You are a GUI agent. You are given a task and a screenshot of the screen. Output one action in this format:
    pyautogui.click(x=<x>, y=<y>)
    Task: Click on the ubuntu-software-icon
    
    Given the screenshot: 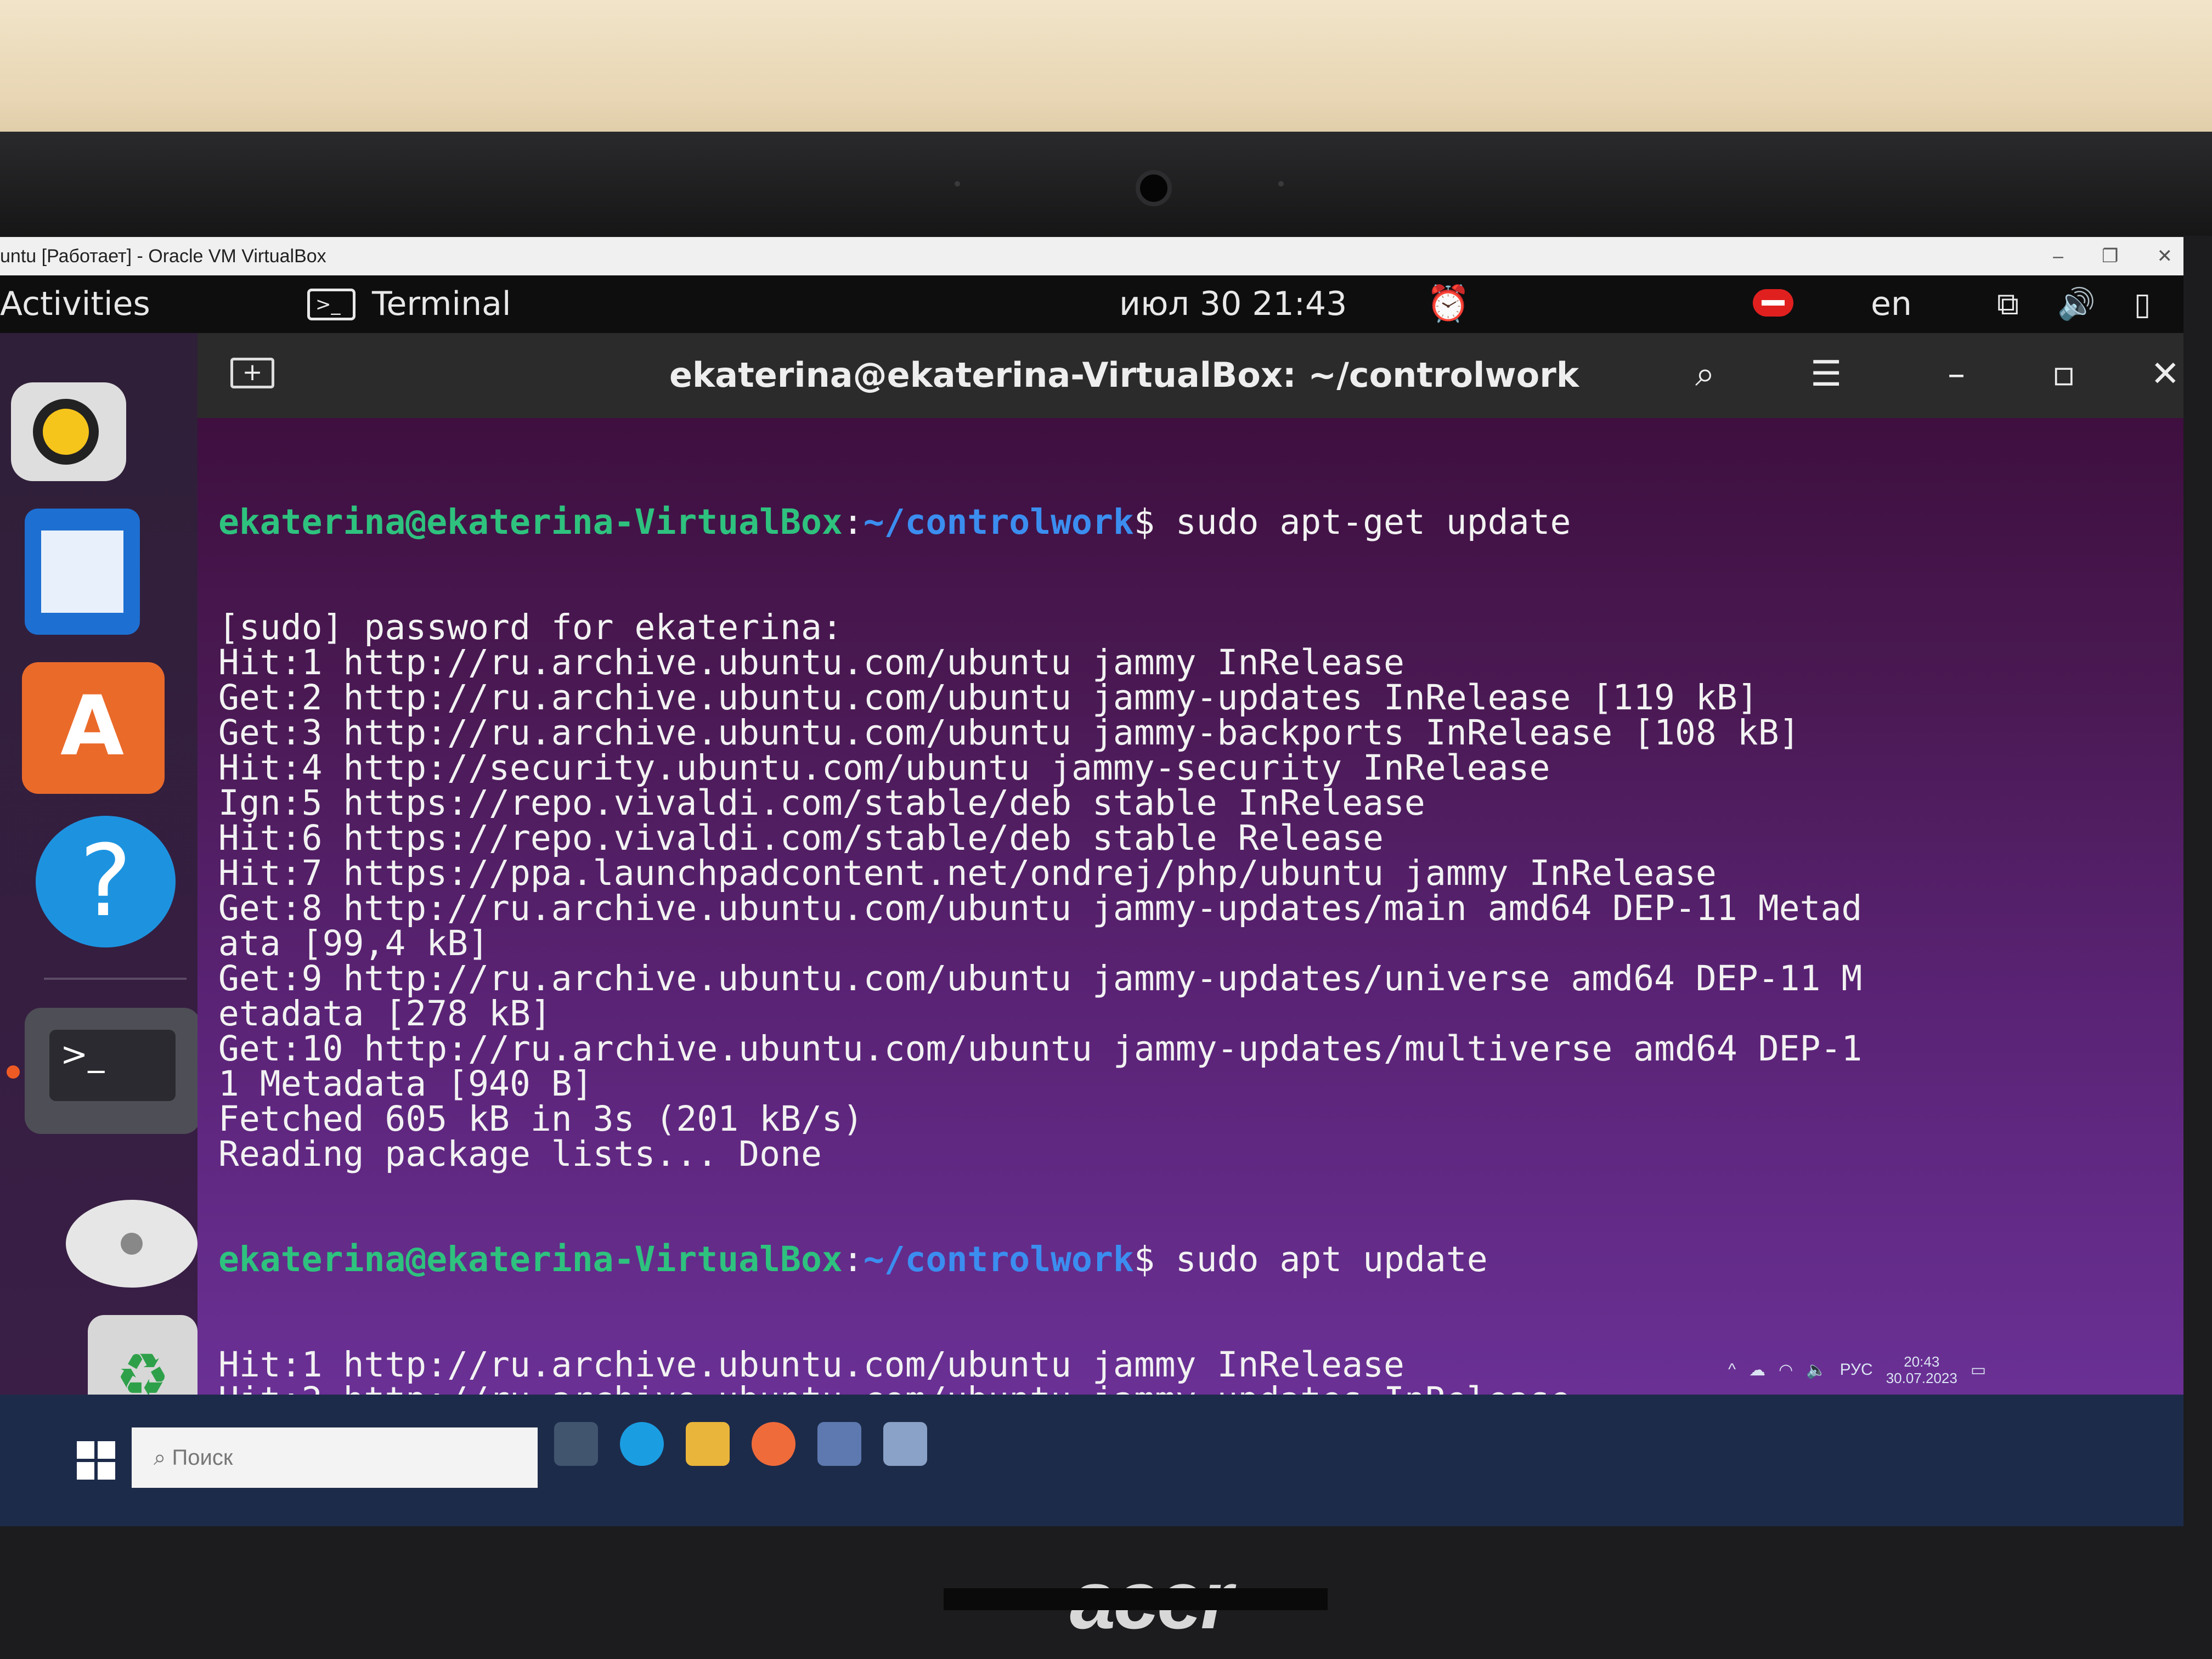 What is the action you would take?
    pyautogui.click(x=93, y=728)
    